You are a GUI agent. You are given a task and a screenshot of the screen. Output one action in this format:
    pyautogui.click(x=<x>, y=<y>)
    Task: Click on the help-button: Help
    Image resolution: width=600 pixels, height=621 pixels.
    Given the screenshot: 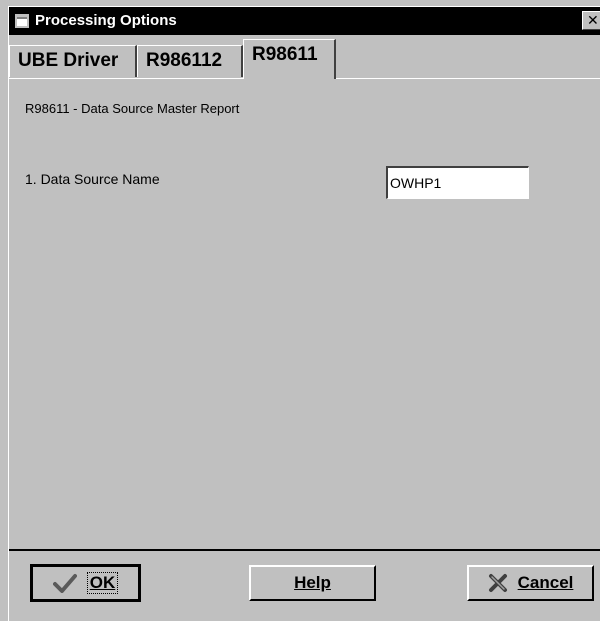 What is the action you would take?
    pyautogui.click(x=312, y=583)
    